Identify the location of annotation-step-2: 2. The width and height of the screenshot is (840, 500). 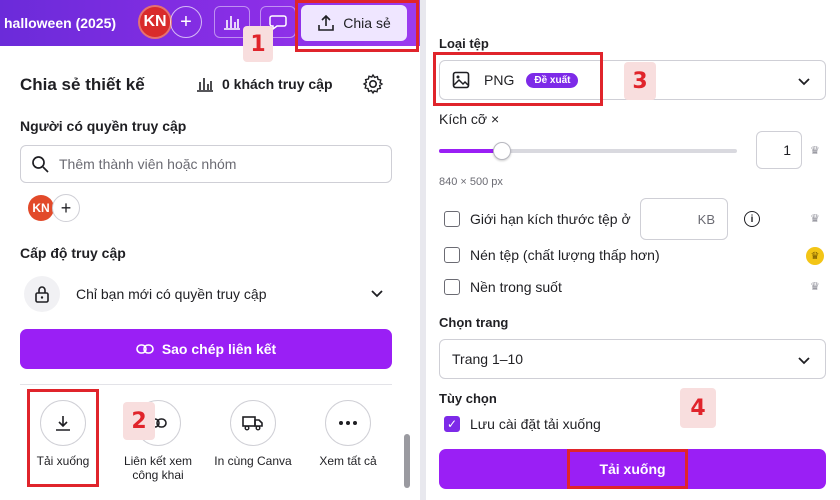
(139, 421).